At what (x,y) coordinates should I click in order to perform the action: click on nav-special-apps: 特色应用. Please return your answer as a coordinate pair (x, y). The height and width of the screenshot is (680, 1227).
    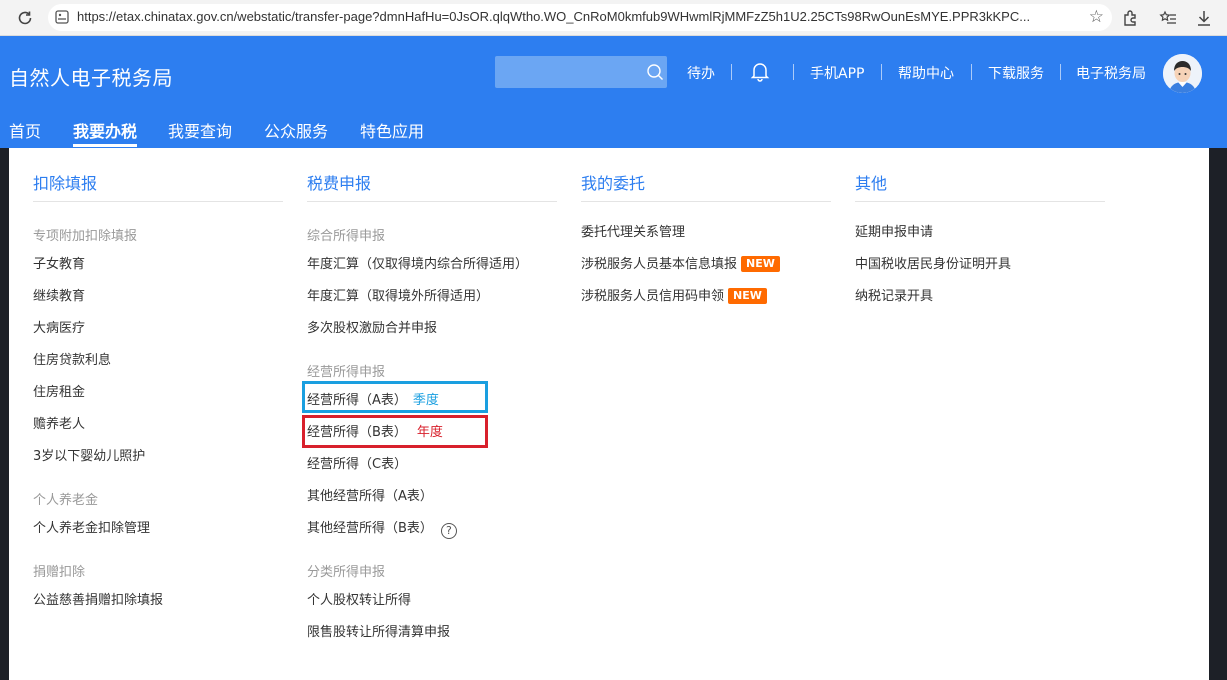
    Looking at the image, I should click on (392, 130).